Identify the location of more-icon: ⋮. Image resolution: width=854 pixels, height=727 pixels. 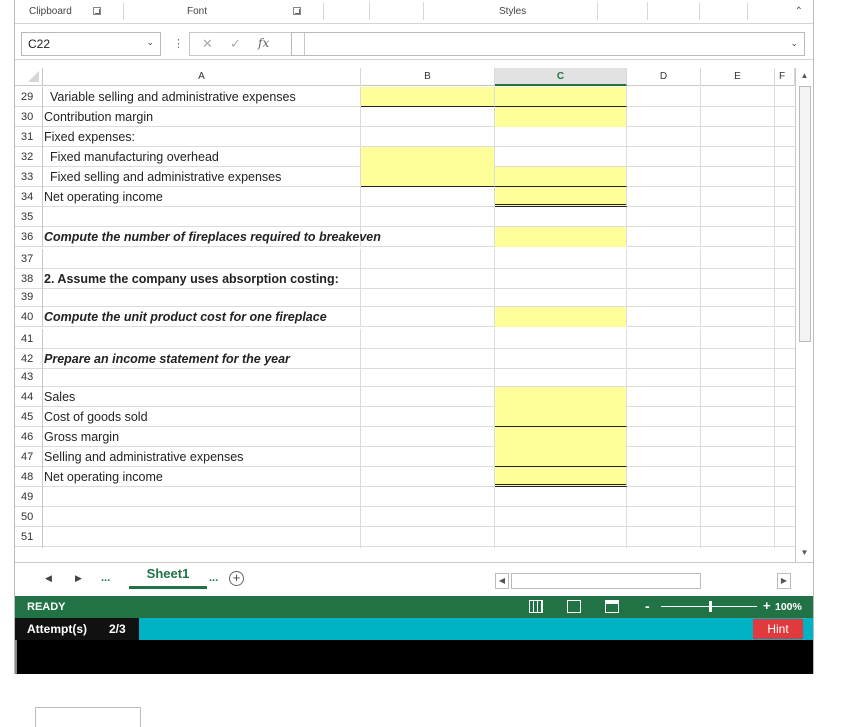
(178, 43).